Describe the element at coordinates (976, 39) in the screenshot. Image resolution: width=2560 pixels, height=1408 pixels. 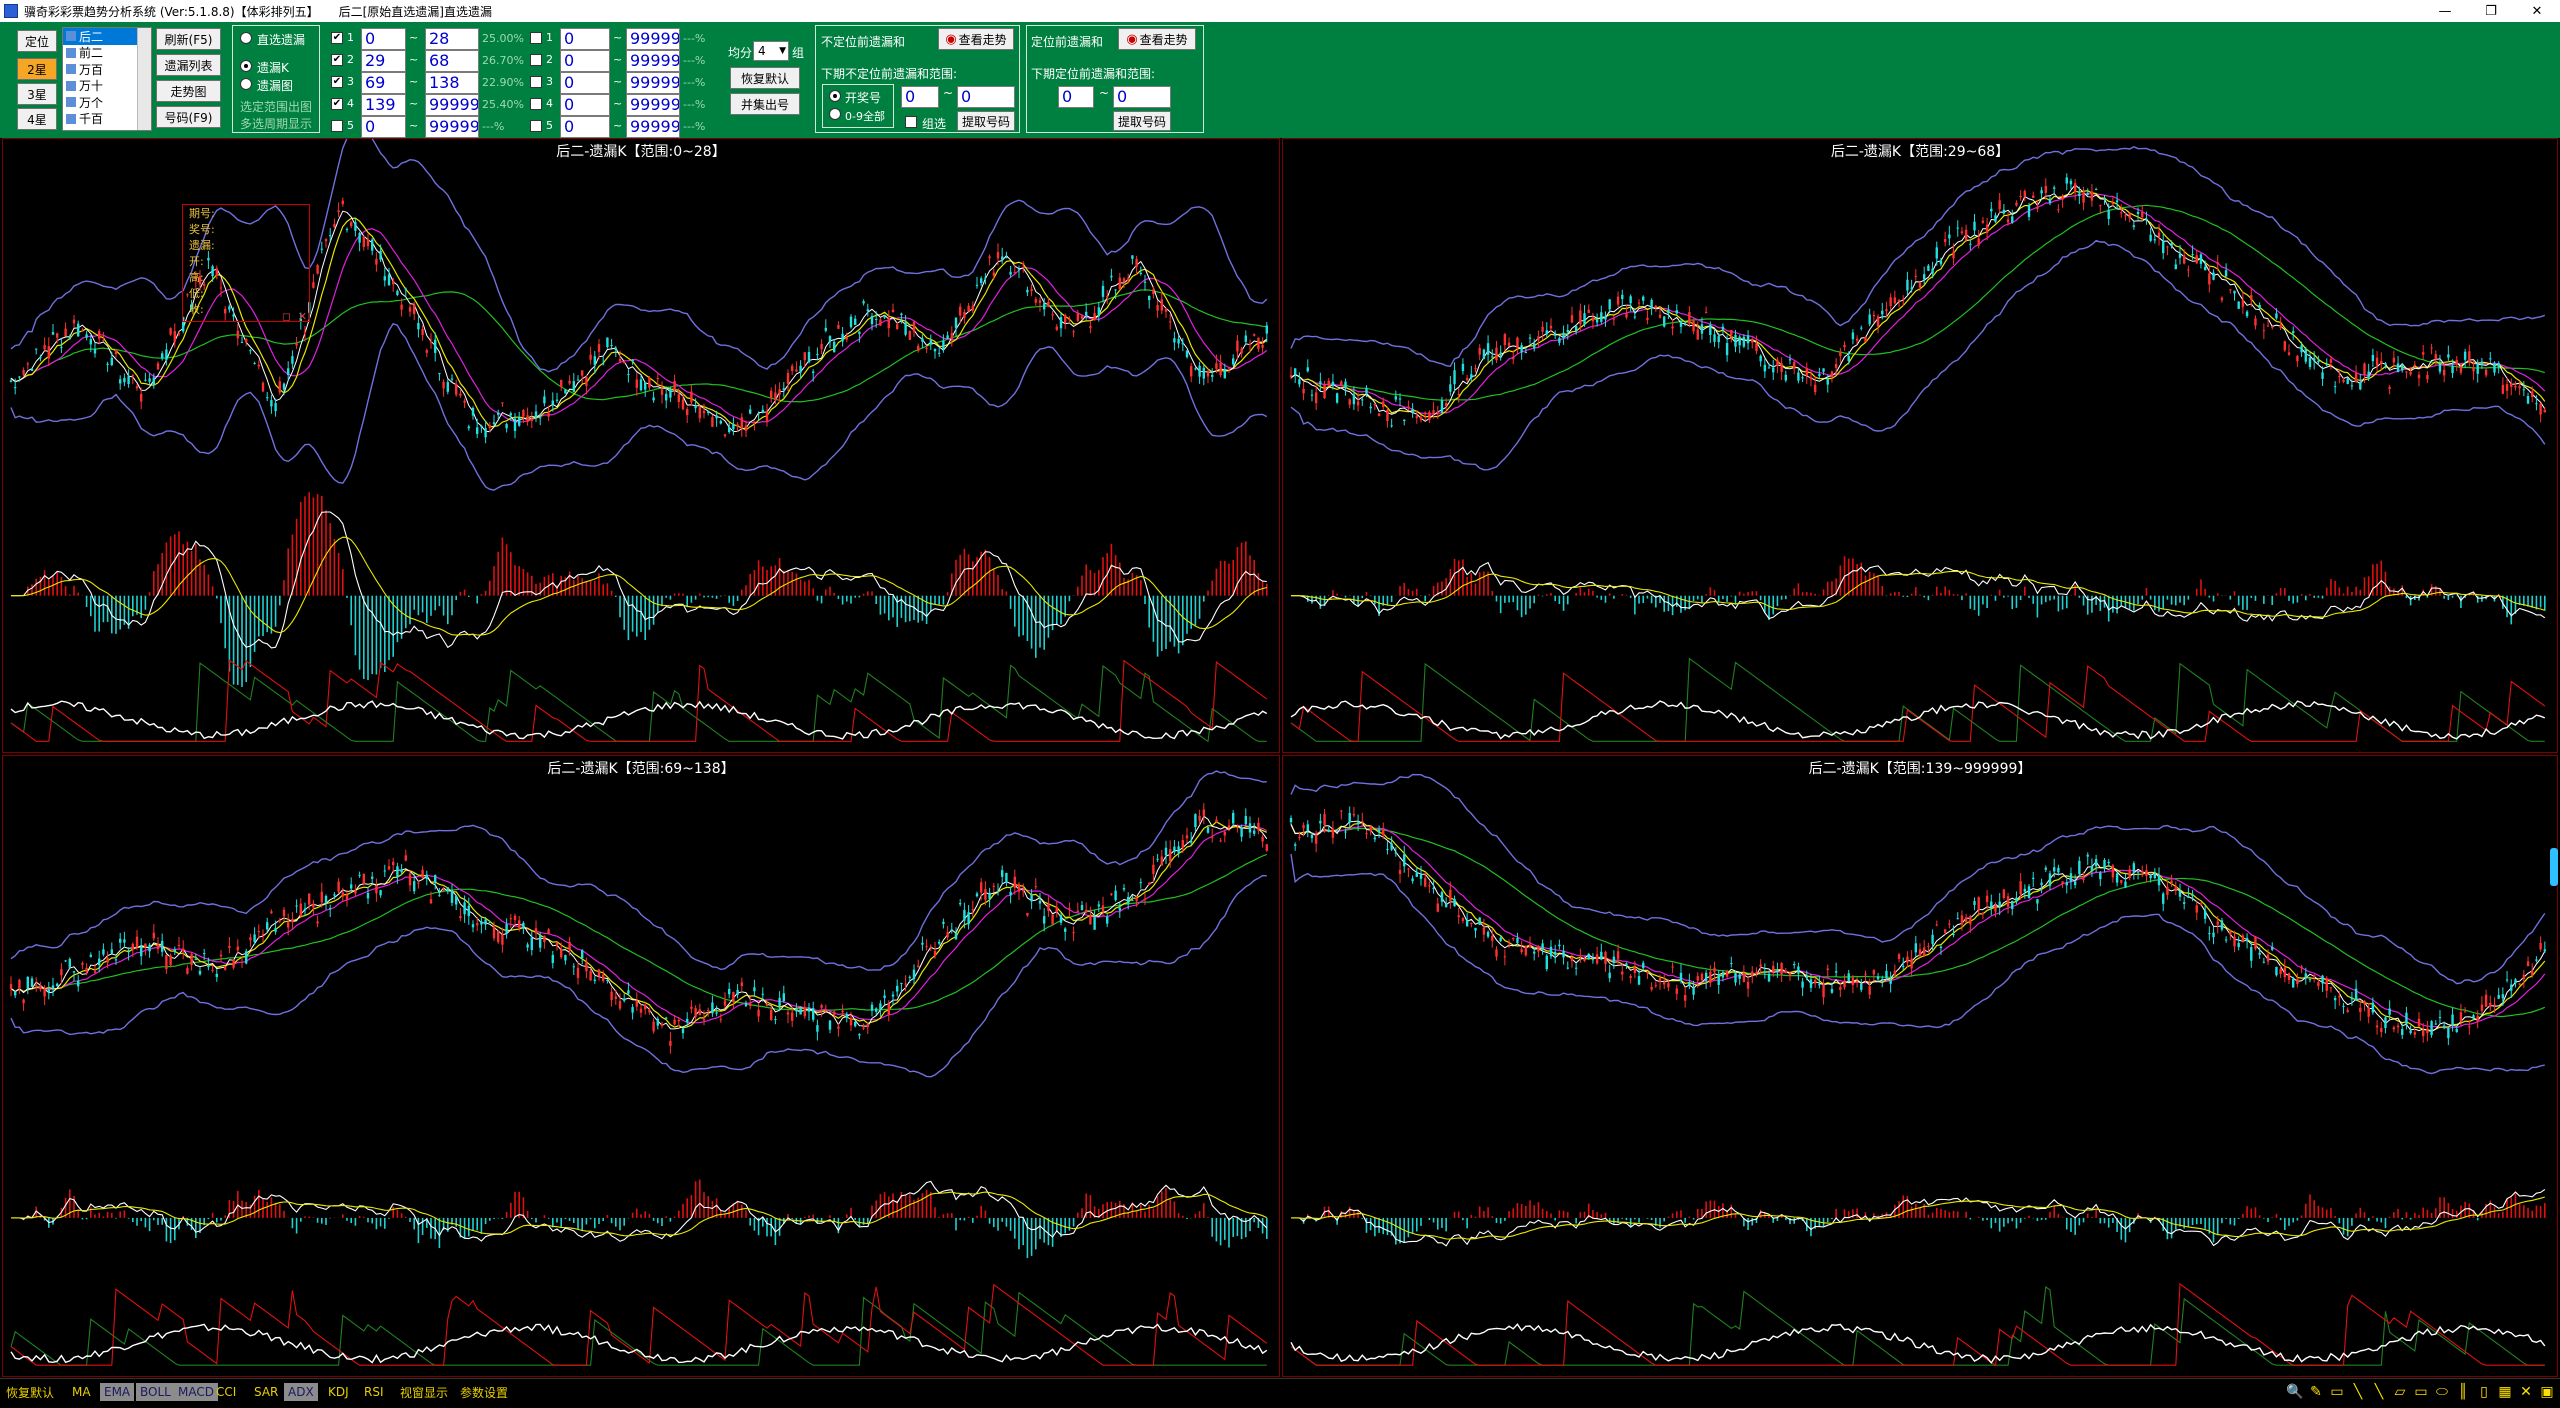
I see `unfixed-view-trend-button: ◉ 查看走势` at that location.